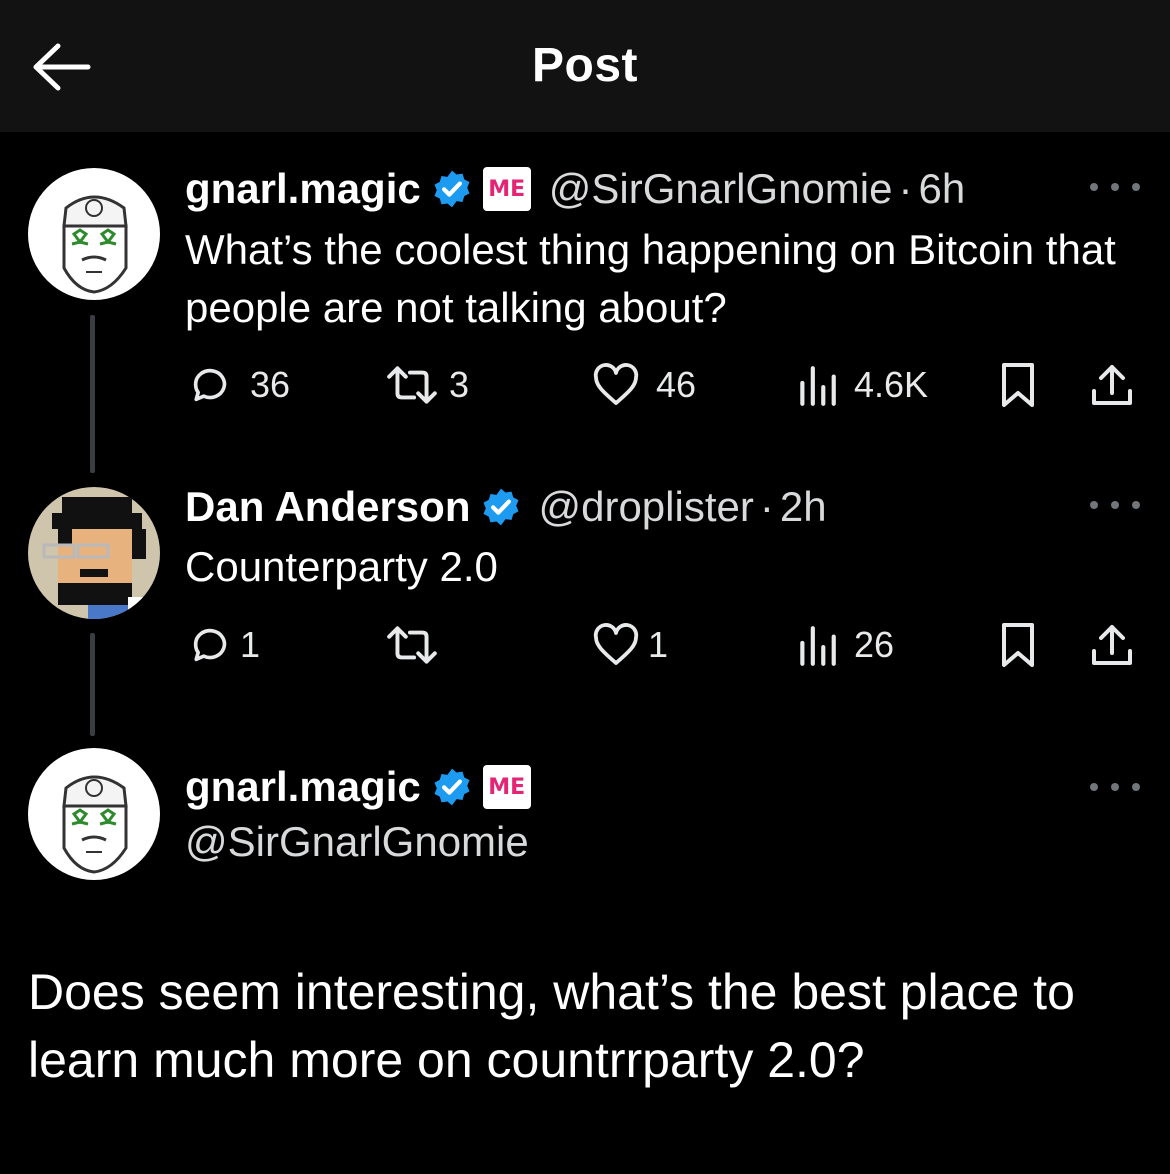 The width and height of the screenshot is (1170, 1174). What do you see at coordinates (341, 566) in the screenshot?
I see `post-text: Counterparty 2.0` at bounding box center [341, 566].